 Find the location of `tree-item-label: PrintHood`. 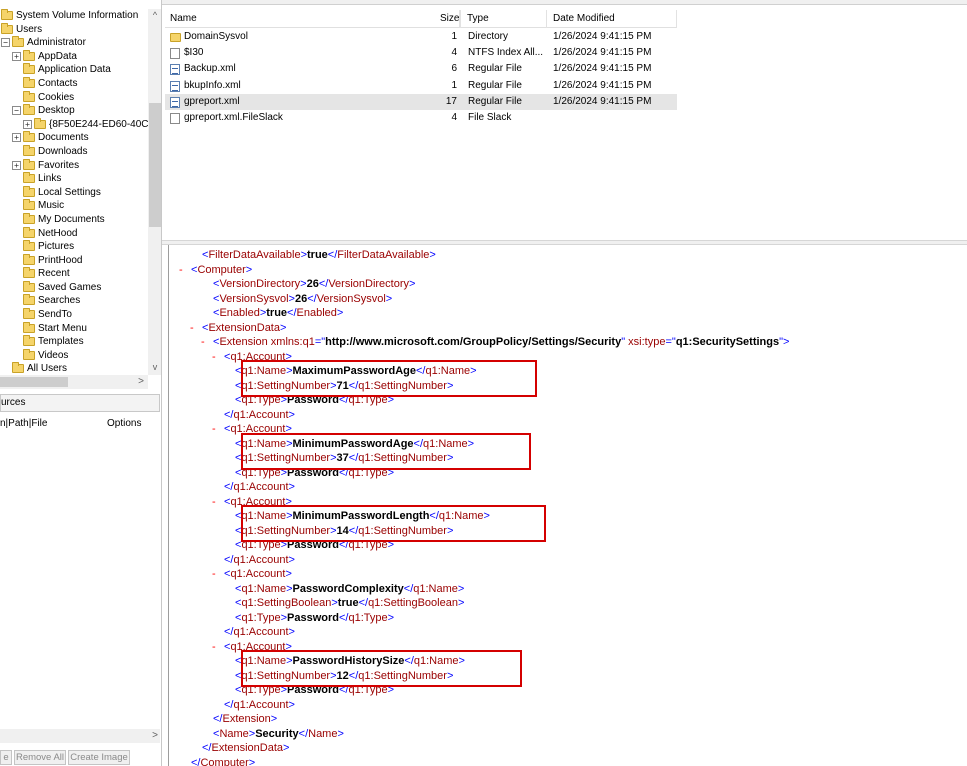

tree-item-label: PrintHood is located at coordinates (60, 260).